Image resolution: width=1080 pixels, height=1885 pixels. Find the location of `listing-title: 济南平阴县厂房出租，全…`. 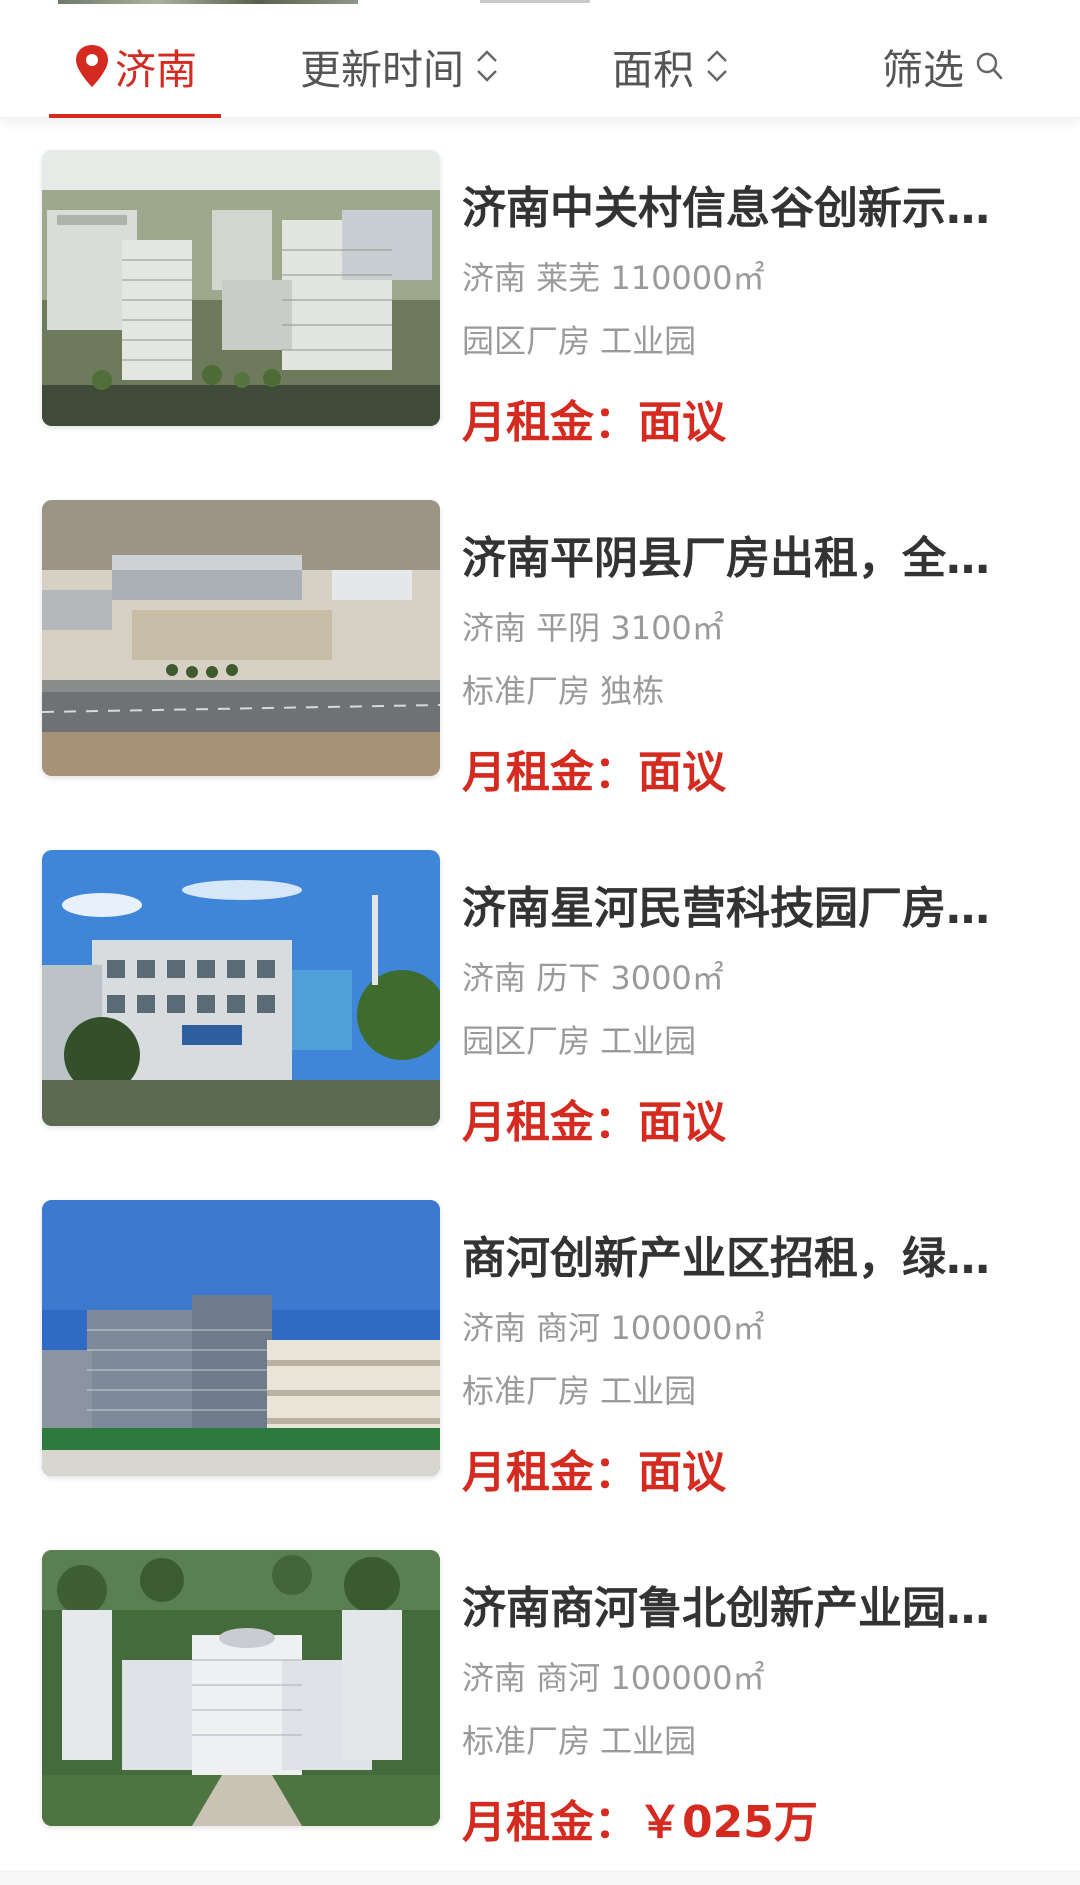

listing-title: 济南平阴县厂房出租，全… is located at coordinates (757, 554).